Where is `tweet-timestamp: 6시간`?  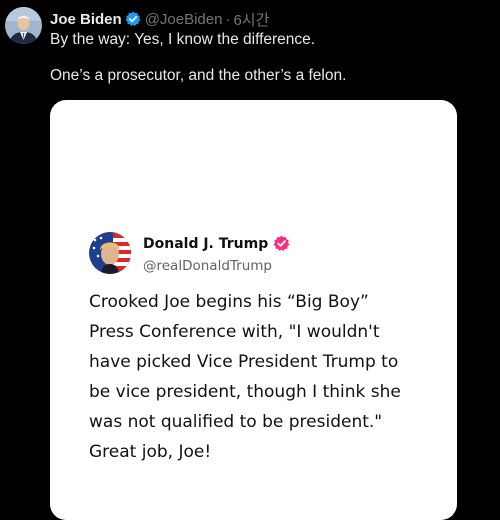 tweet-timestamp: 6시간 is located at coordinates (251, 19).